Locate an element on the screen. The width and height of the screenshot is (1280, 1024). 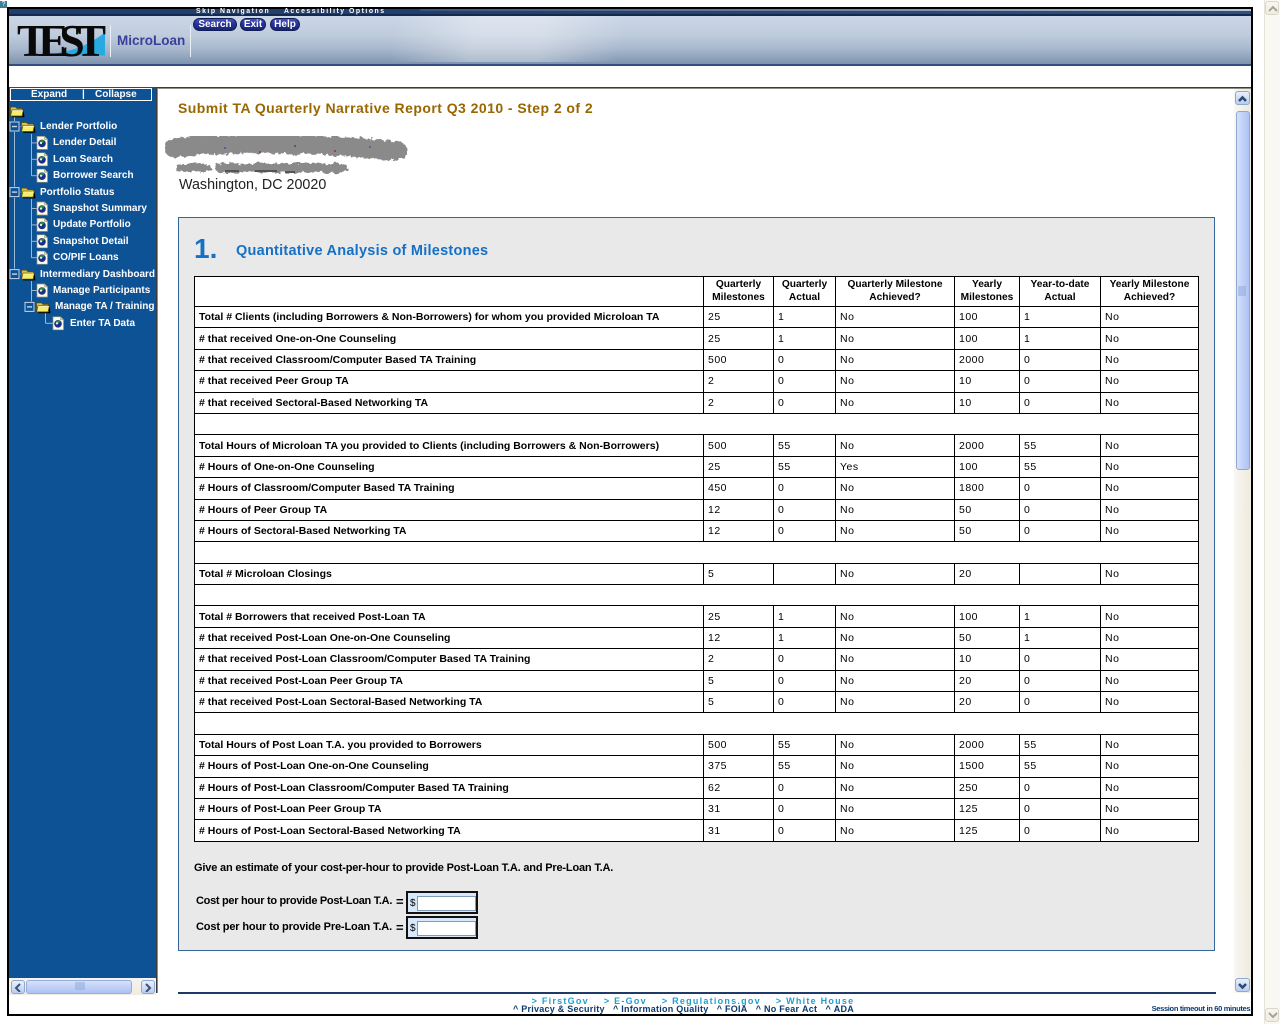
svg-text: TEST is located at coordinates (61, 39).